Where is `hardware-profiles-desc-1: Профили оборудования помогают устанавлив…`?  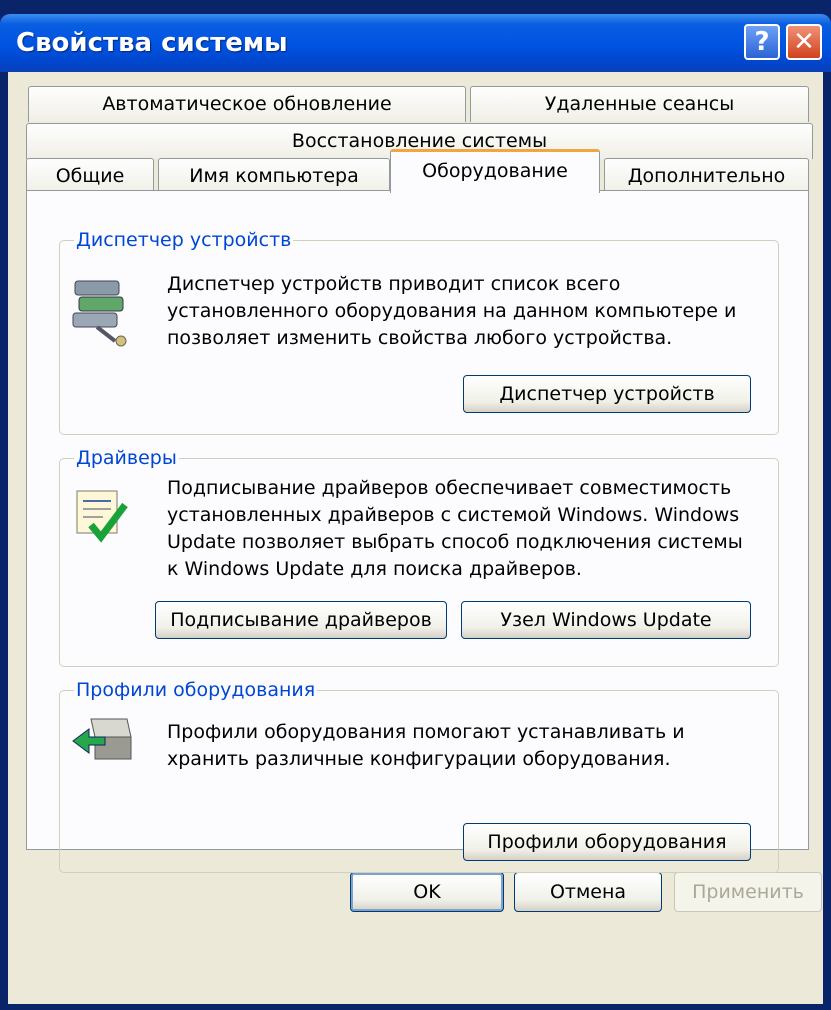 hardware-profiles-desc-1: Профили оборудования помогают устанавлив… is located at coordinates (426, 732).